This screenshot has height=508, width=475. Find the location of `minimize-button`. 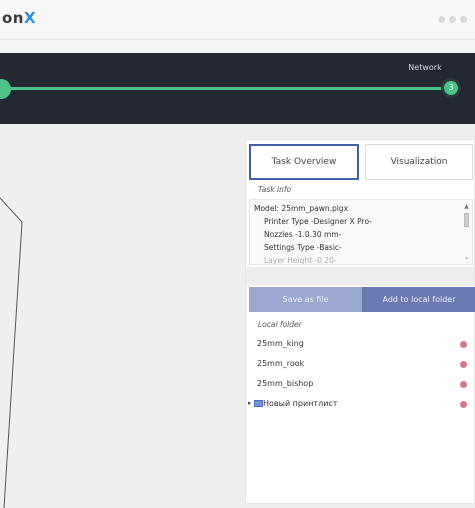

minimize-button is located at coordinates (441, 19).